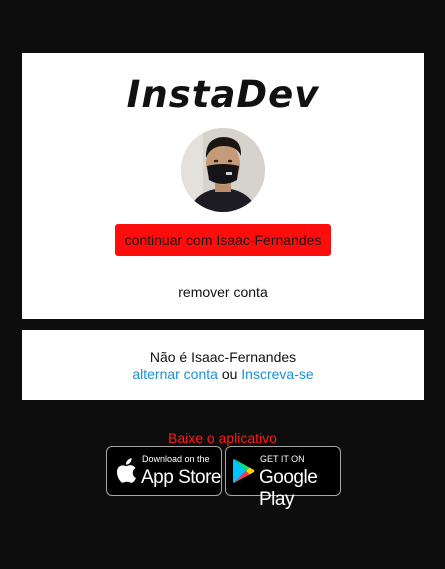 The width and height of the screenshot is (445, 569). I want to click on or-text: ou, so click(229, 374).